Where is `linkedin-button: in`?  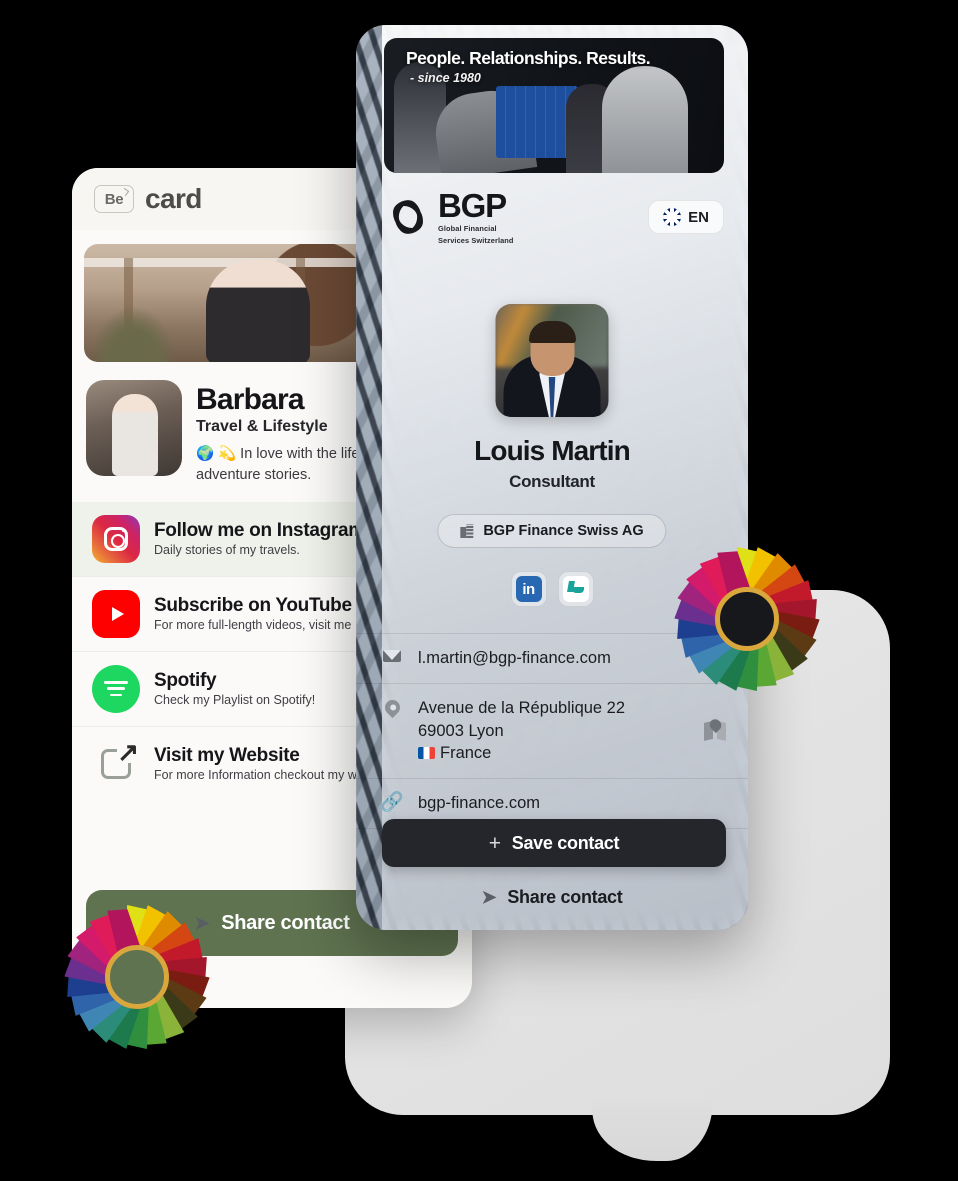 linkedin-button: in is located at coordinates (528, 589).